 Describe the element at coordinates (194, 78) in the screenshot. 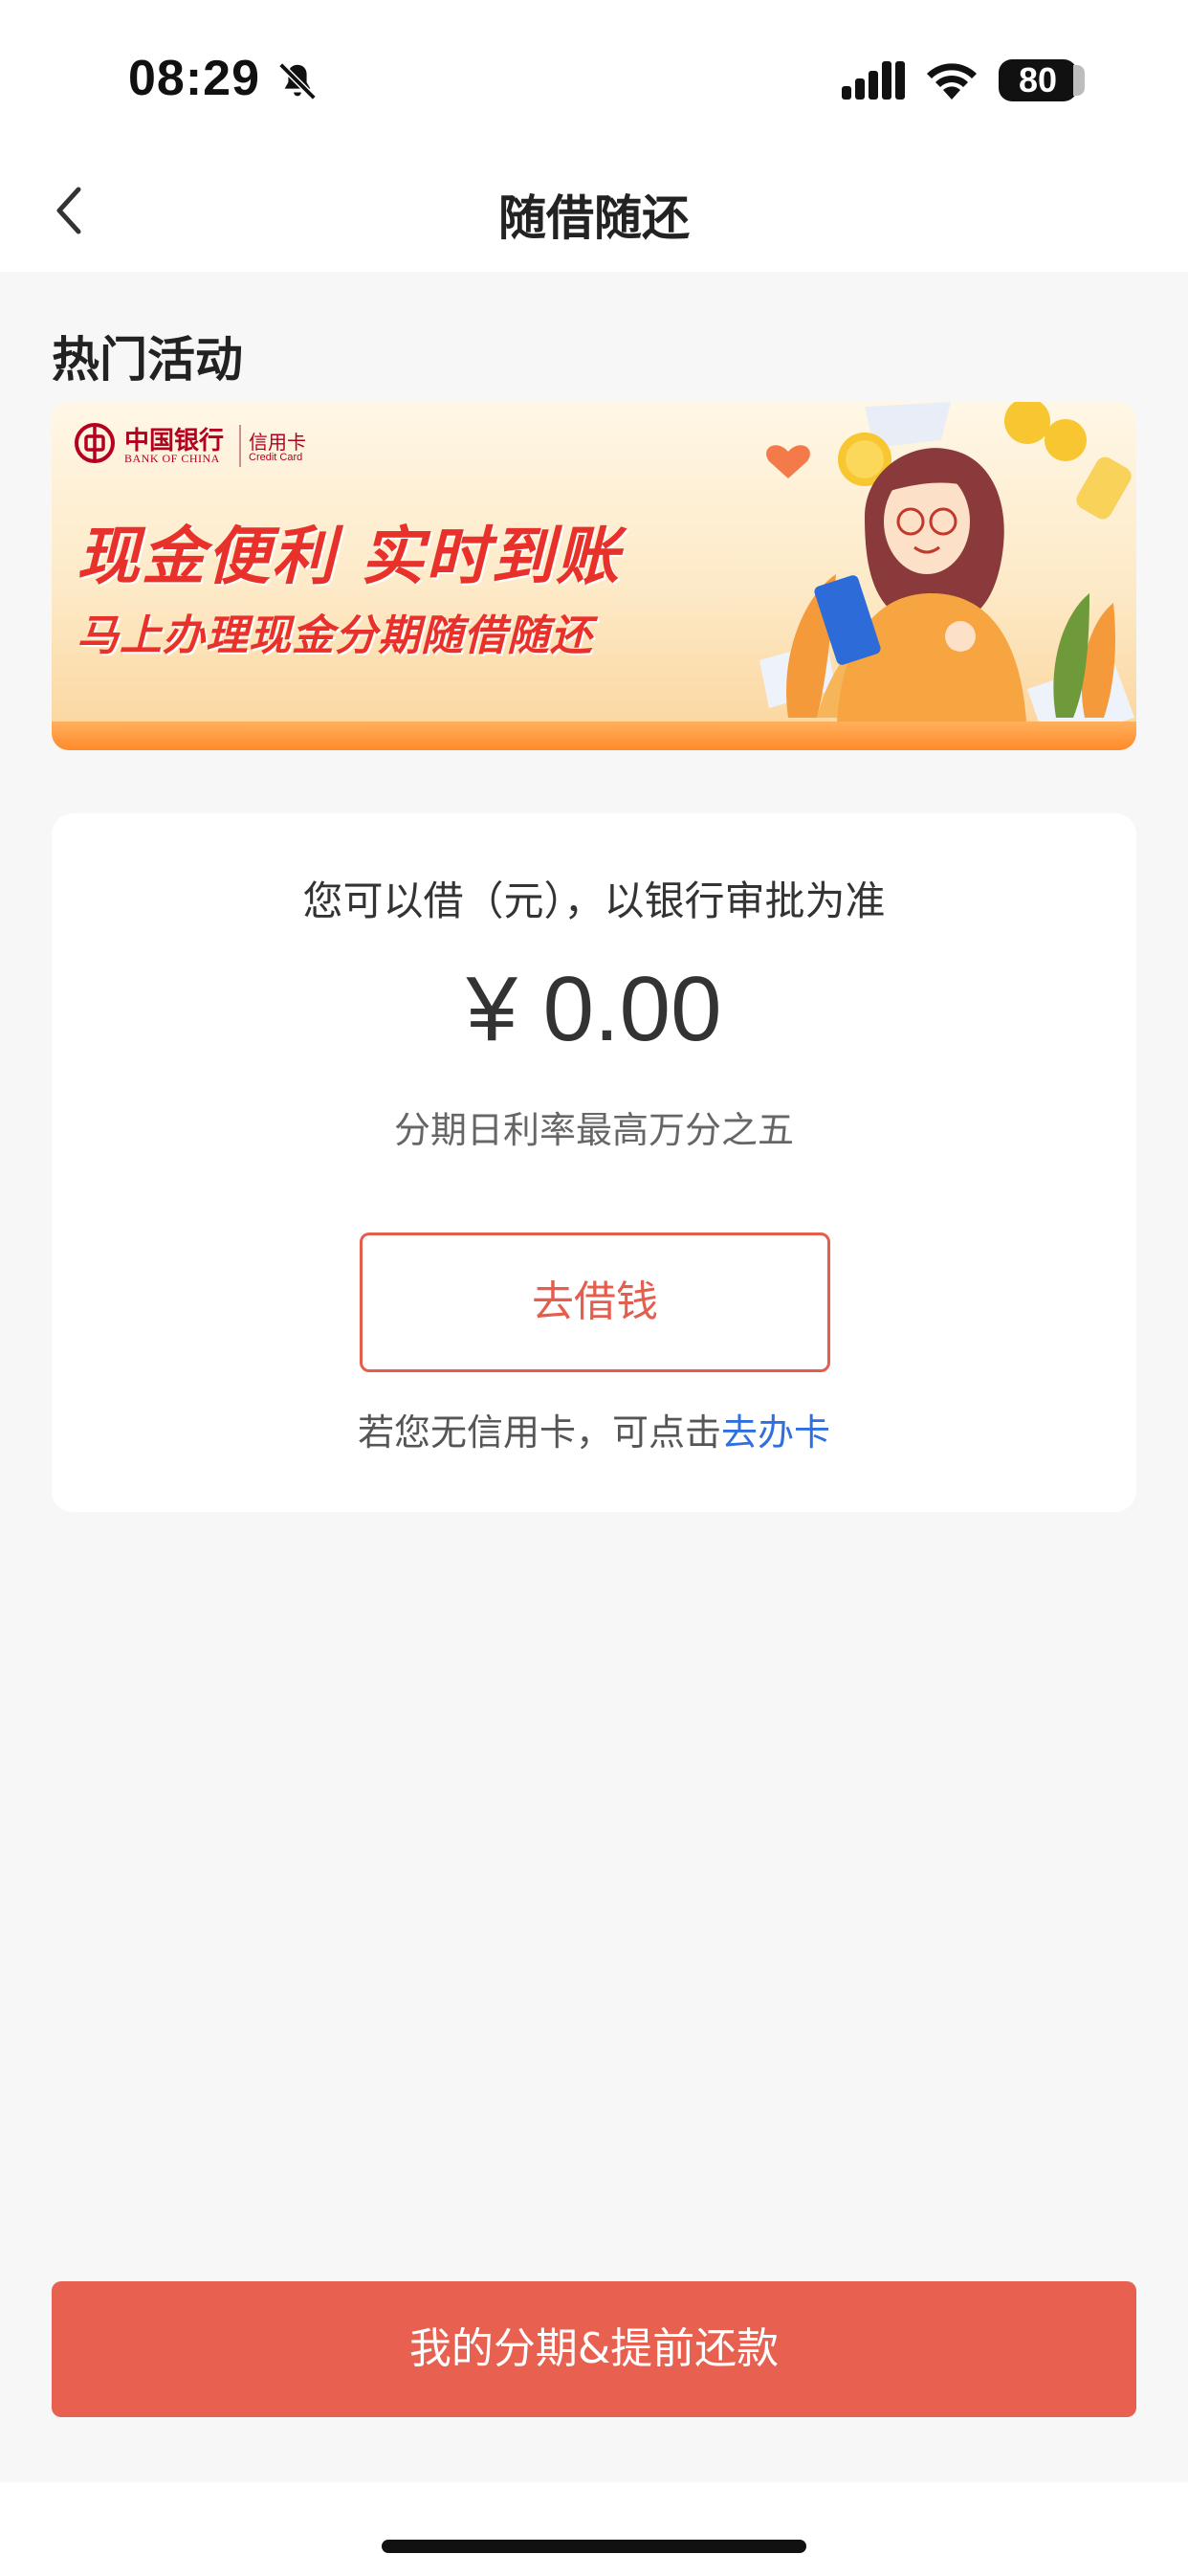

I see `status-time: 08:29` at that location.